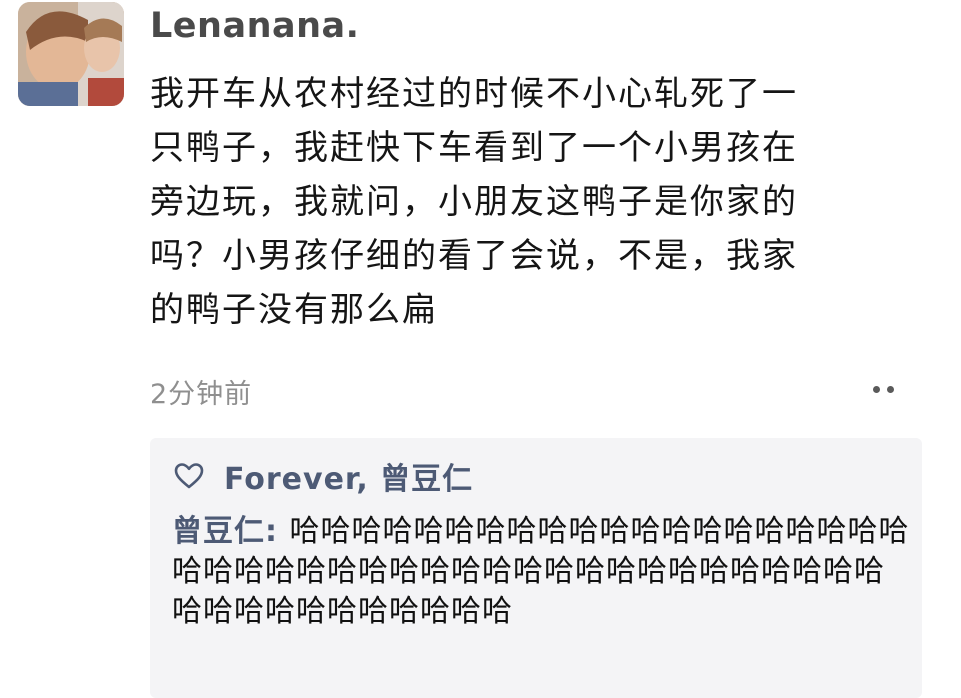 This screenshot has height=698, width=961. What do you see at coordinates (218, 531) in the screenshot?
I see `comment-author: 曾豆仁` at bounding box center [218, 531].